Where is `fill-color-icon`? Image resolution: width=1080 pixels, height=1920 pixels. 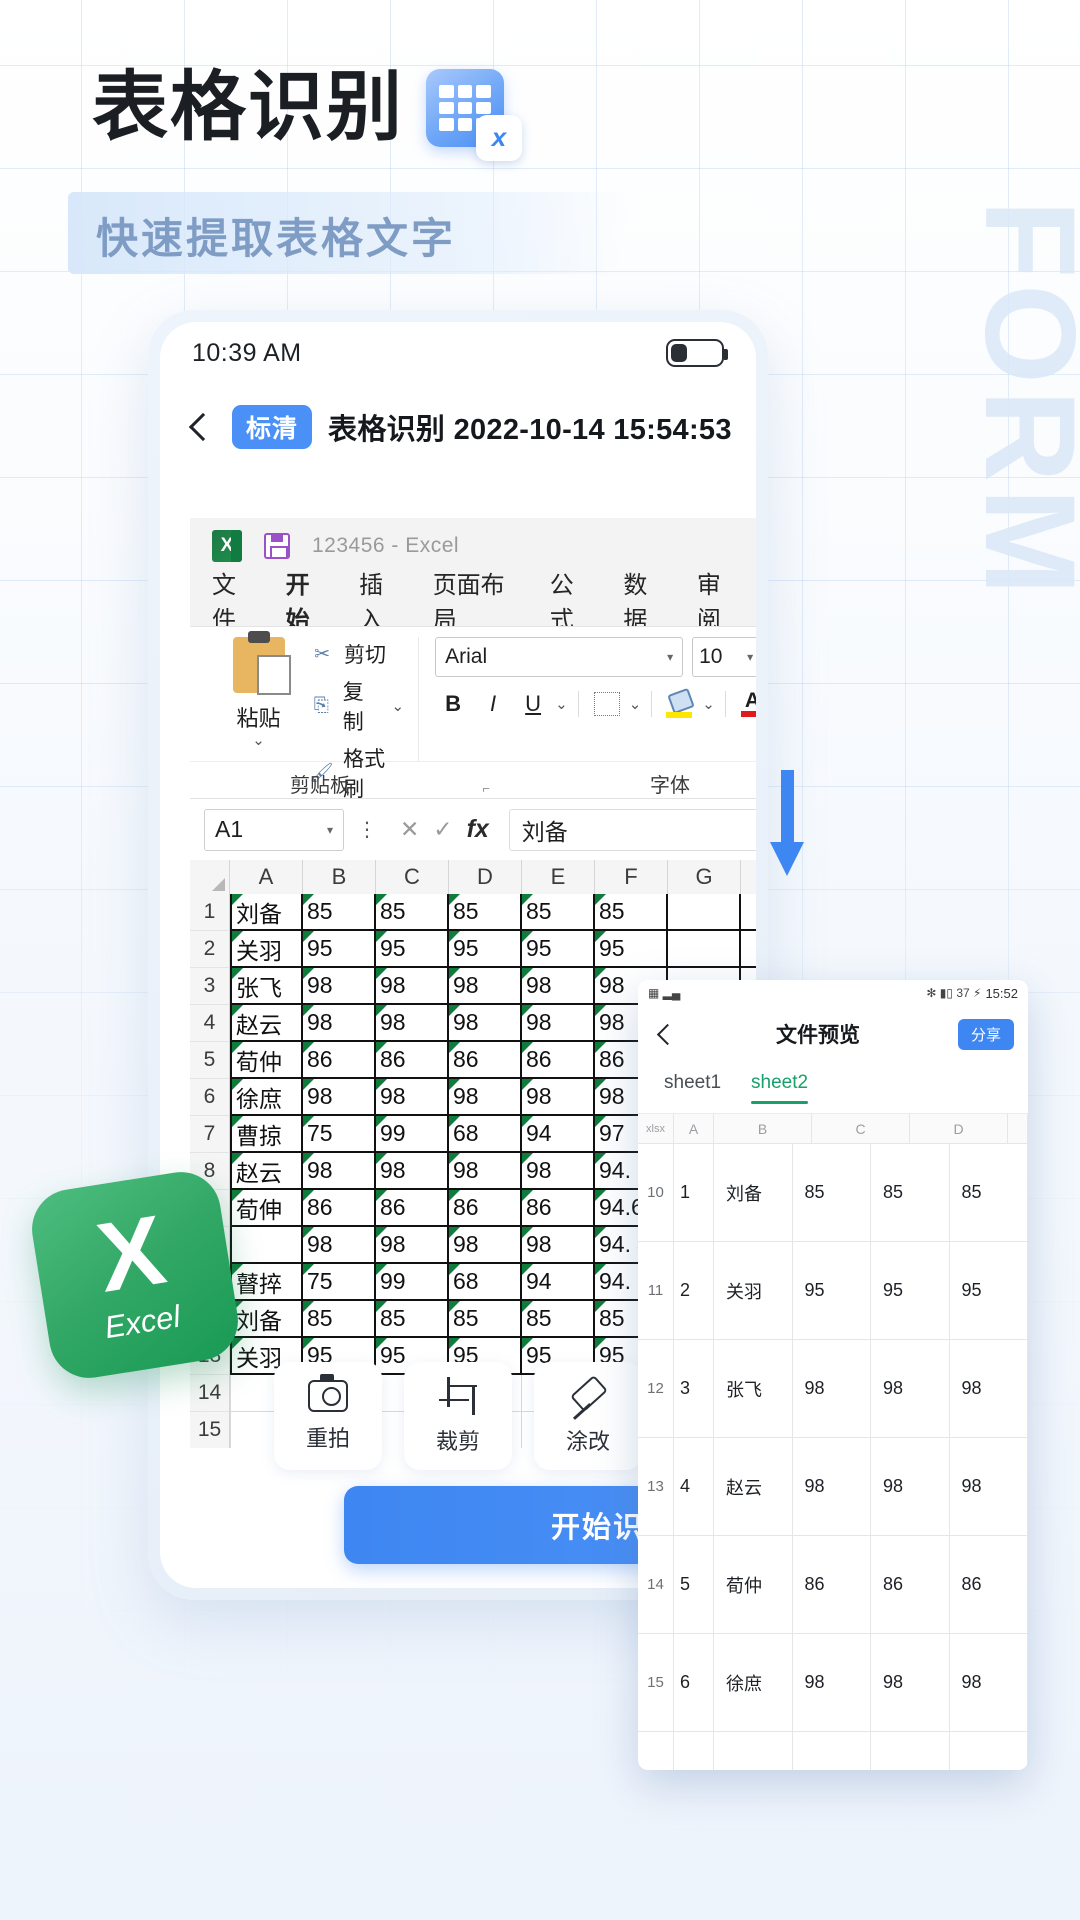
fill-color-icon is located at coordinates (680, 704).